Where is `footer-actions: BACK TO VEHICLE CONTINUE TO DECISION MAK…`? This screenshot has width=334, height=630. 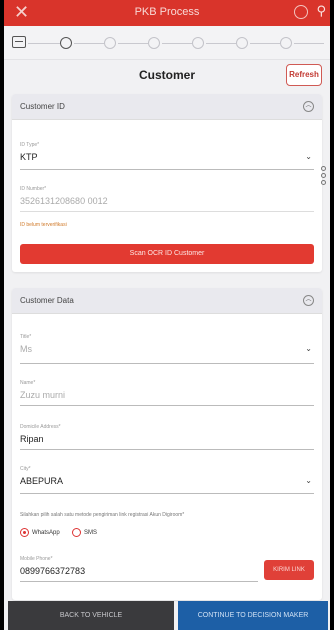
footer-actions: BACK TO VEHICLE CONTINUE TO DECISION MAK… is located at coordinates (167, 615).